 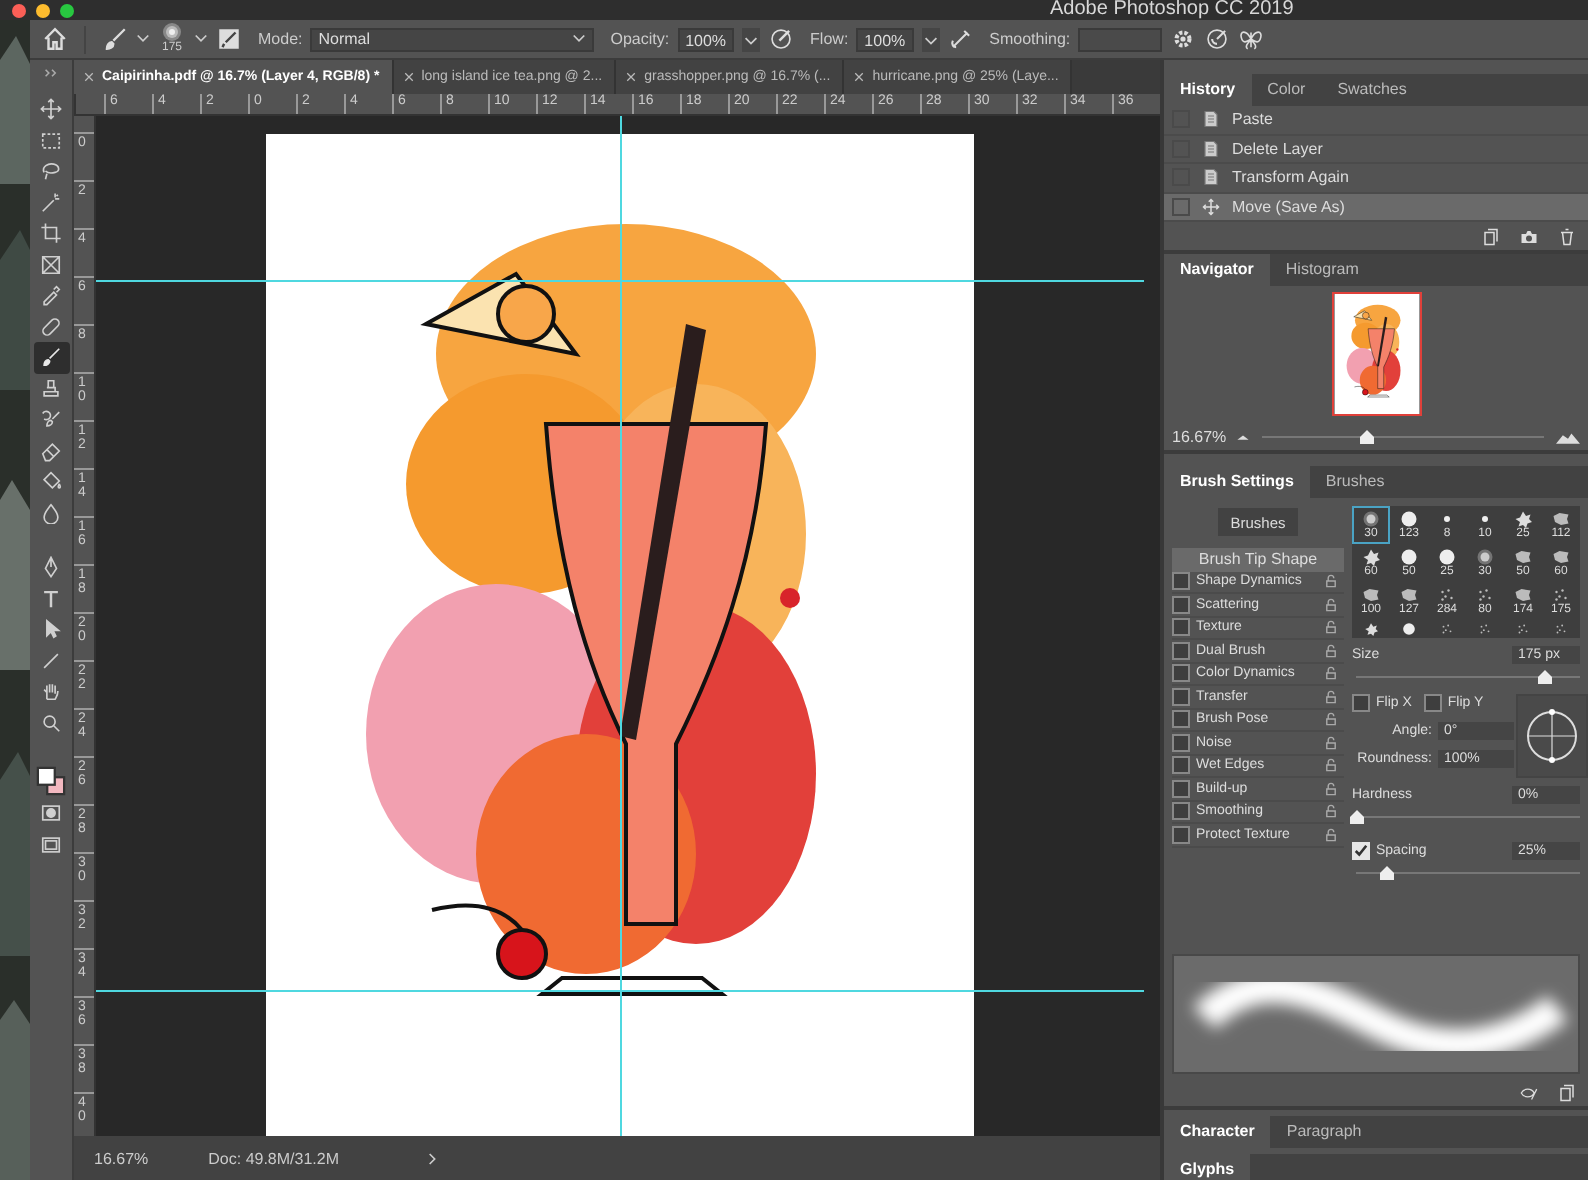 What do you see at coordinates (51, 844) in the screenshot?
I see `screen-icon` at bounding box center [51, 844].